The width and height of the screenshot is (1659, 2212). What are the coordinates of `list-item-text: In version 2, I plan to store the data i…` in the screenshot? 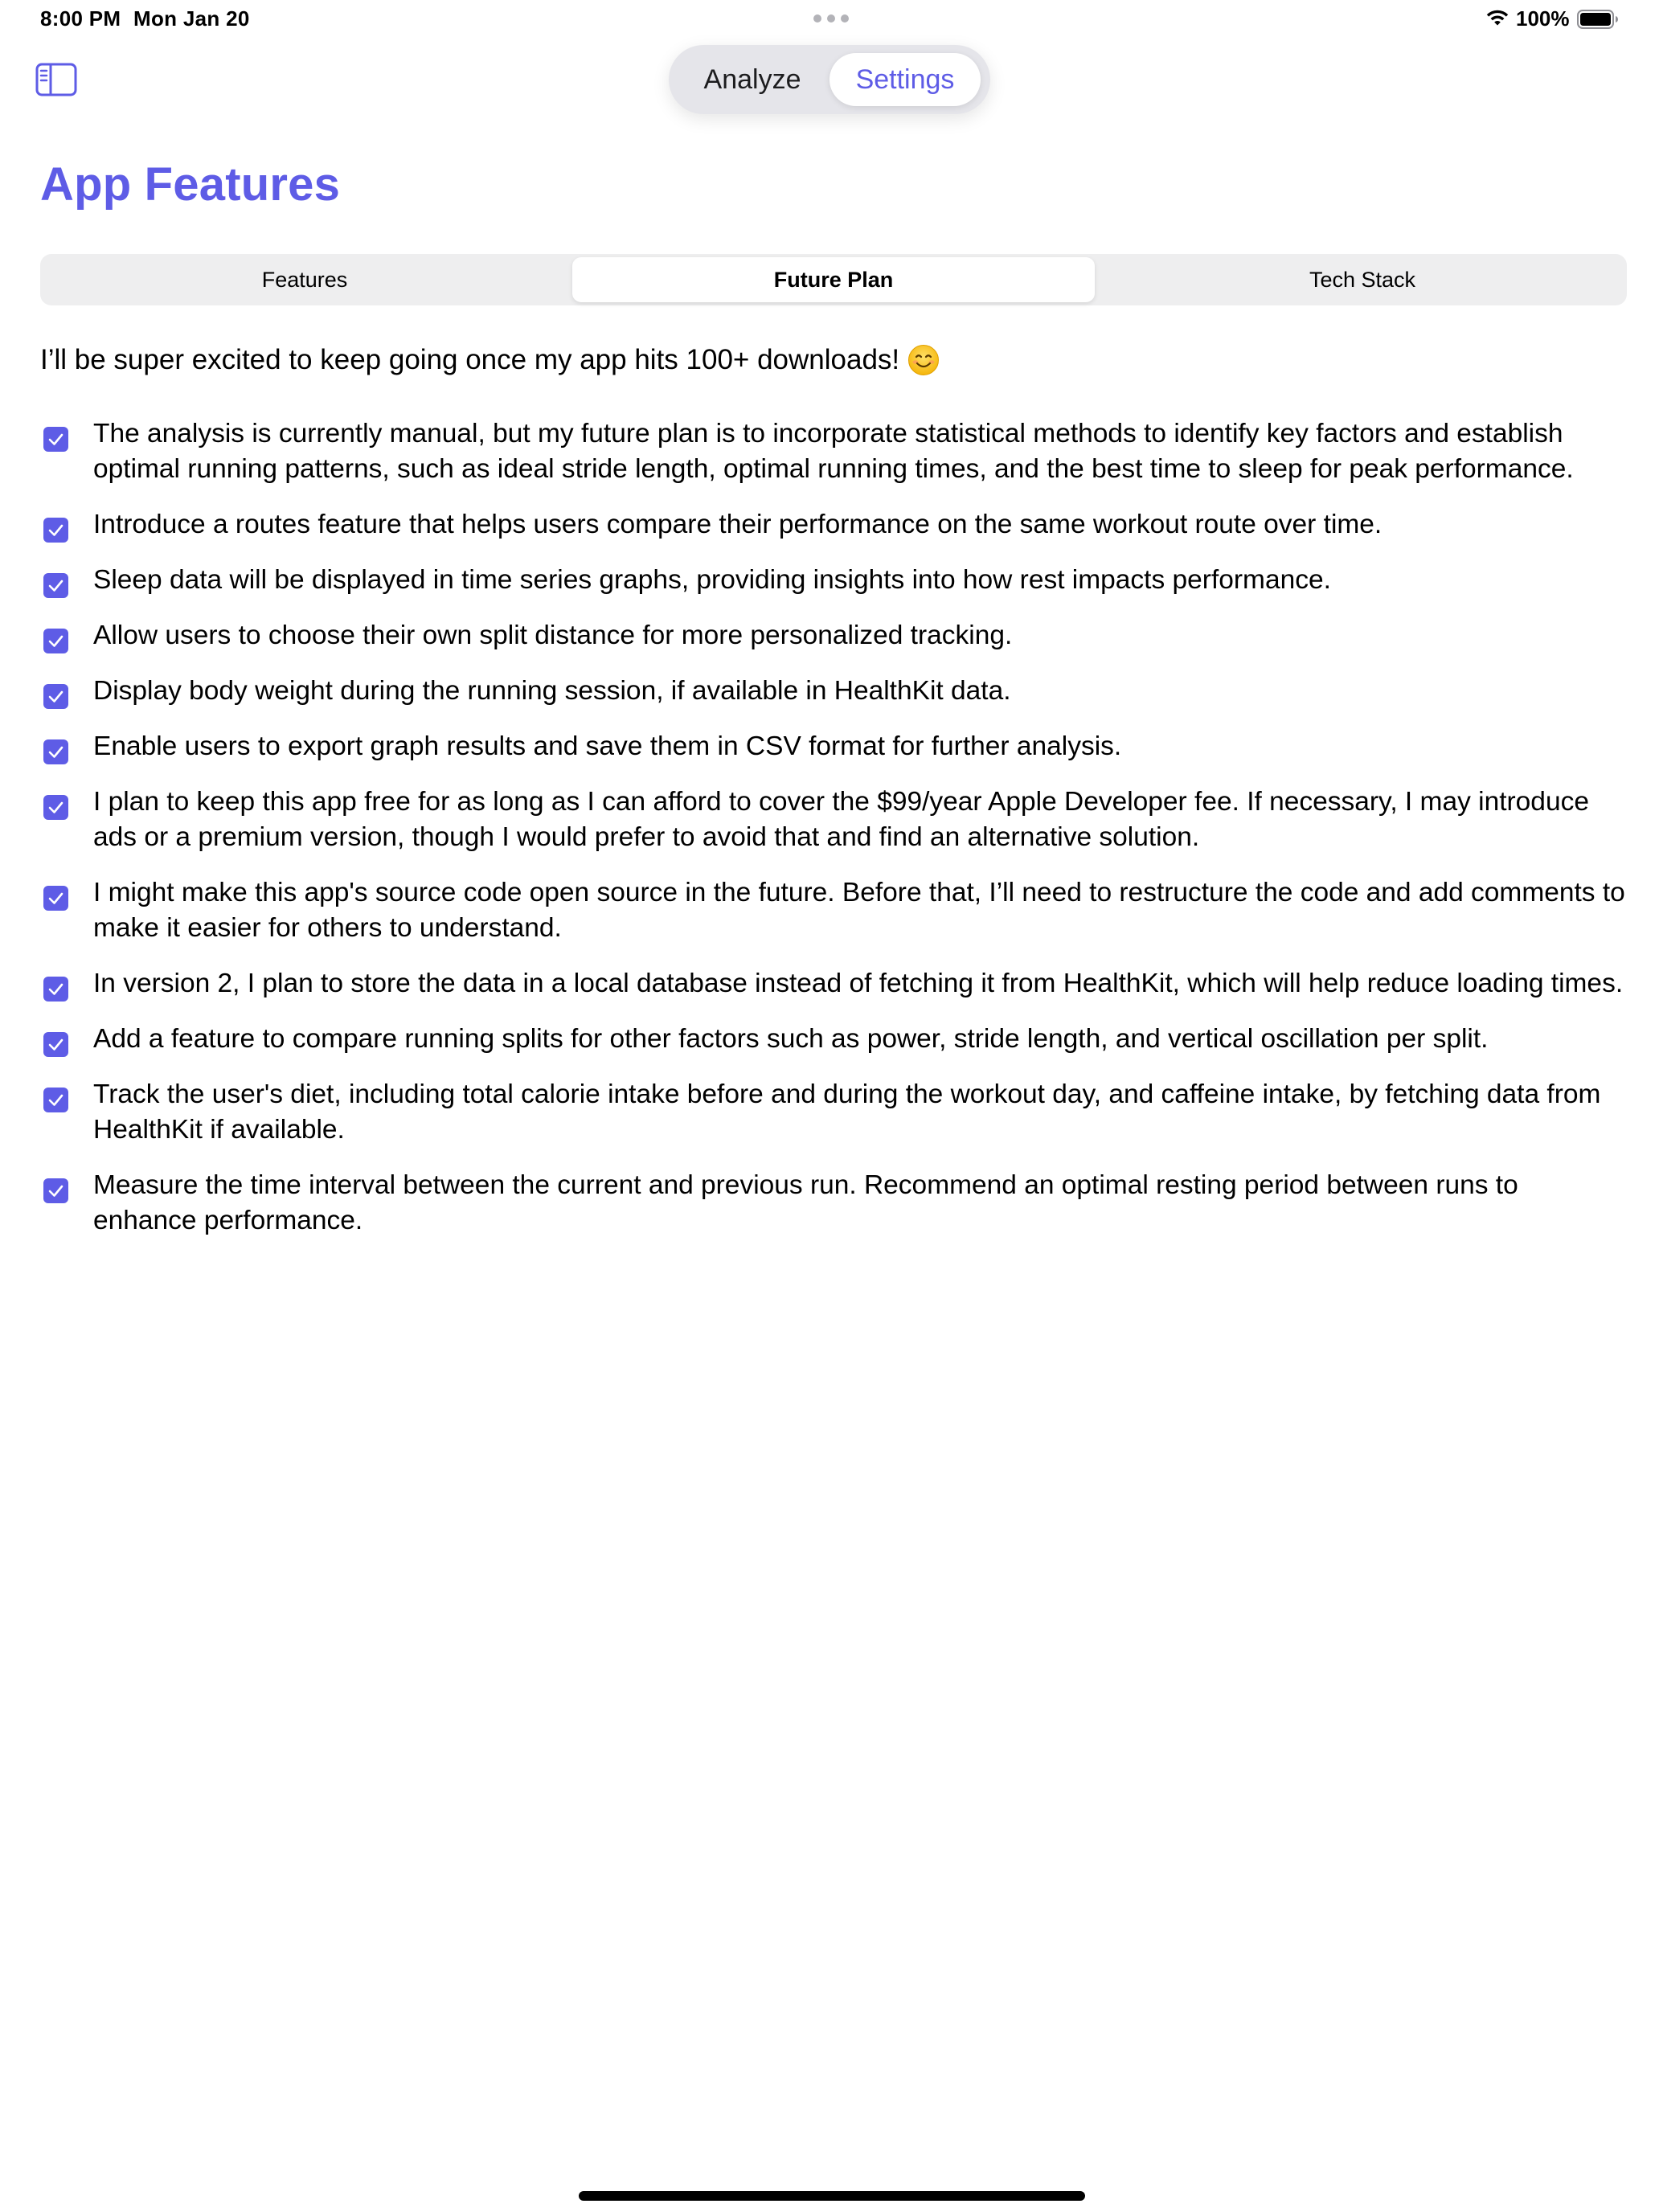 It's located at (858, 983).